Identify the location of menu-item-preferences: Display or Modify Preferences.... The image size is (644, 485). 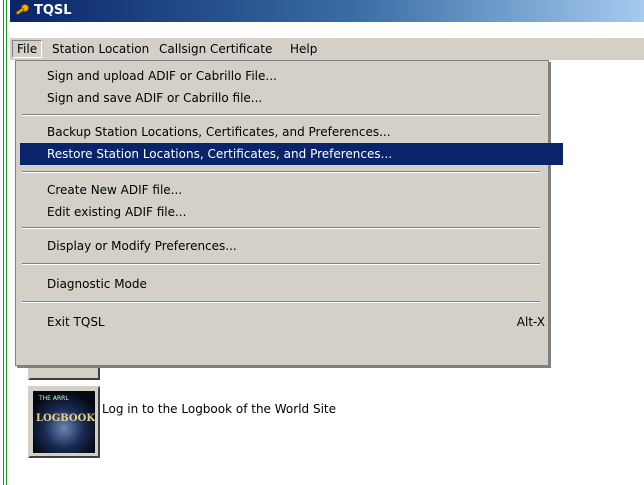
(291, 246).